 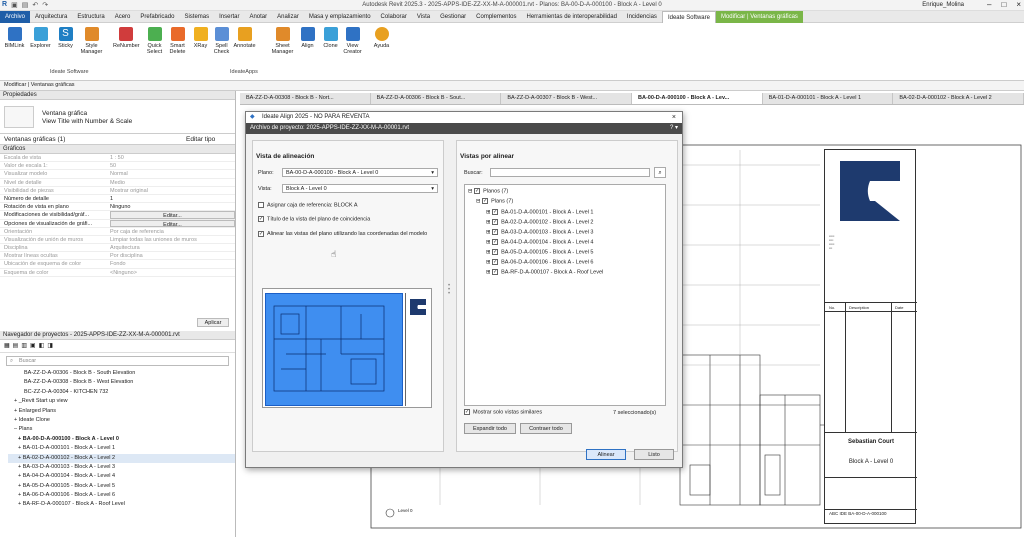 I want to click on browser-item: + BA-04-D-A-000104 - Block A - Level 4, so click(x=121, y=476).